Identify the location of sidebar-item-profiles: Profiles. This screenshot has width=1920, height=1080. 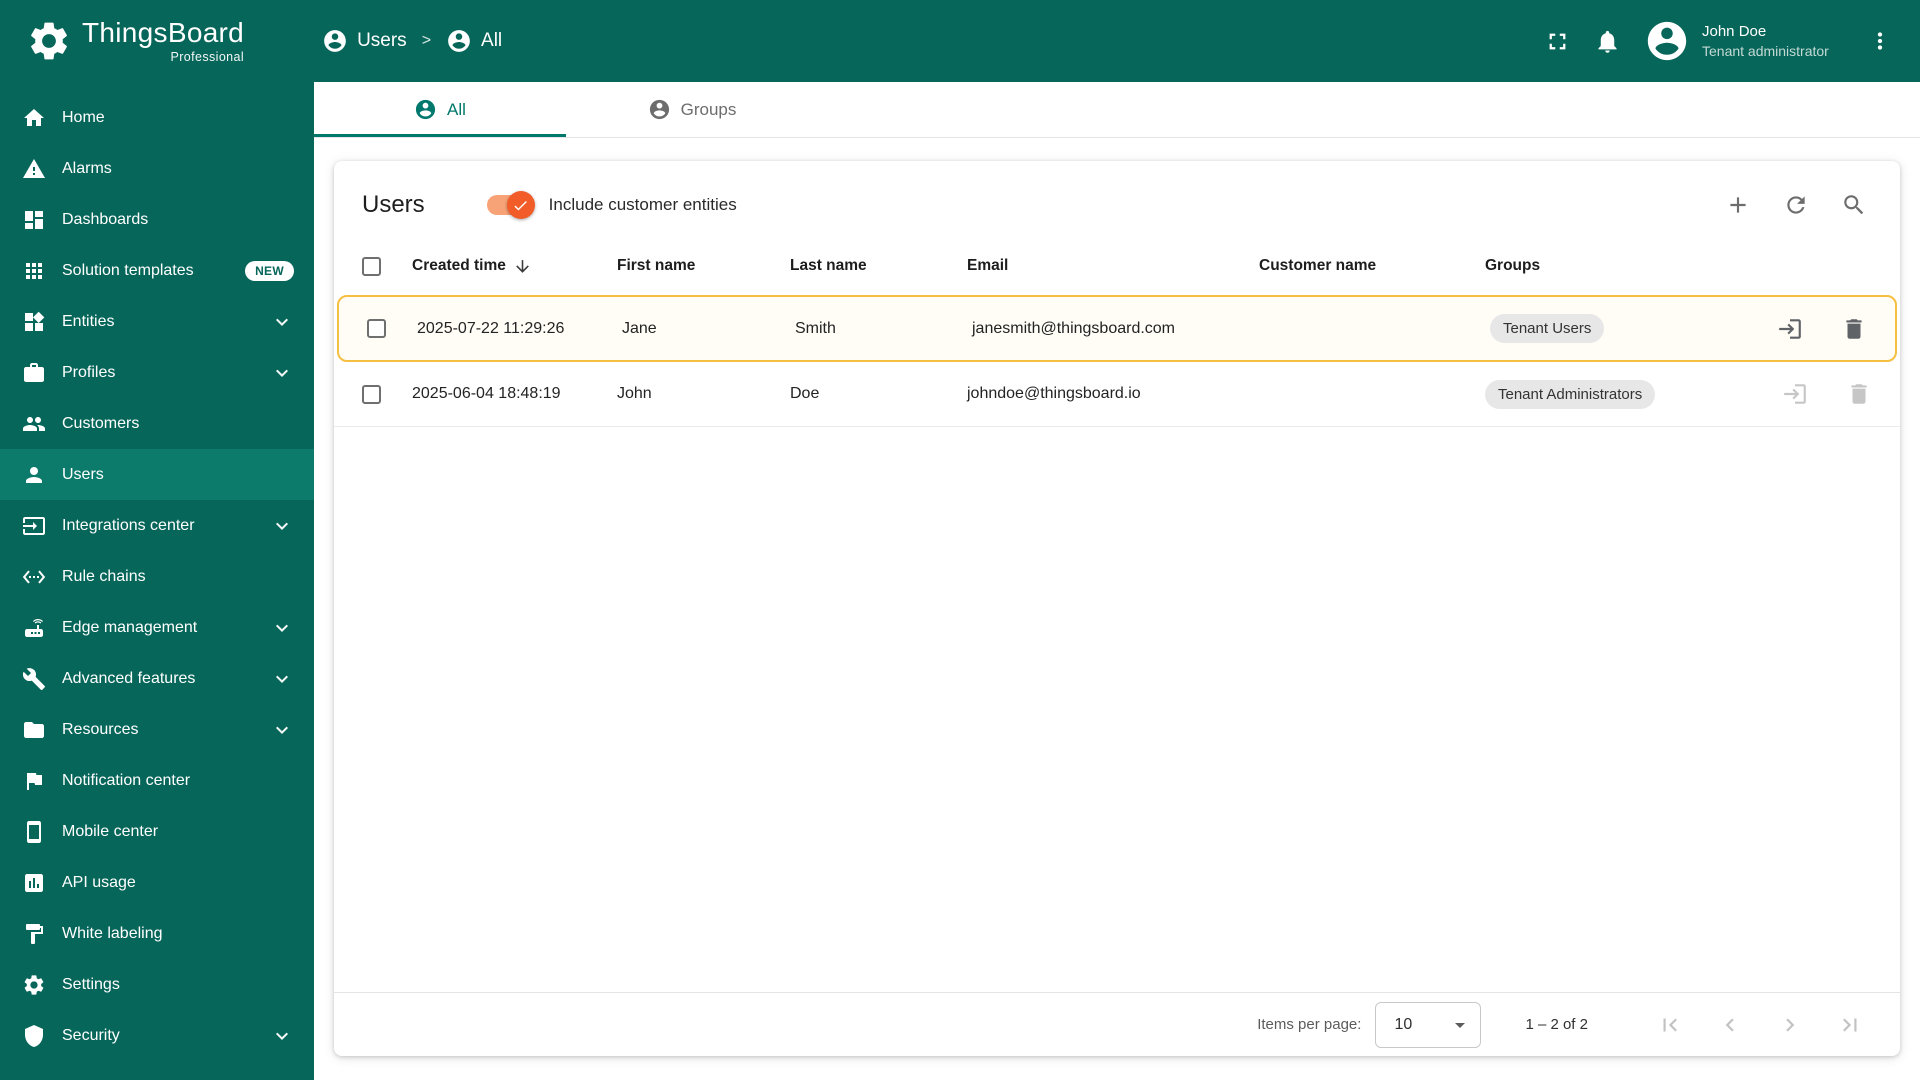
(157, 372).